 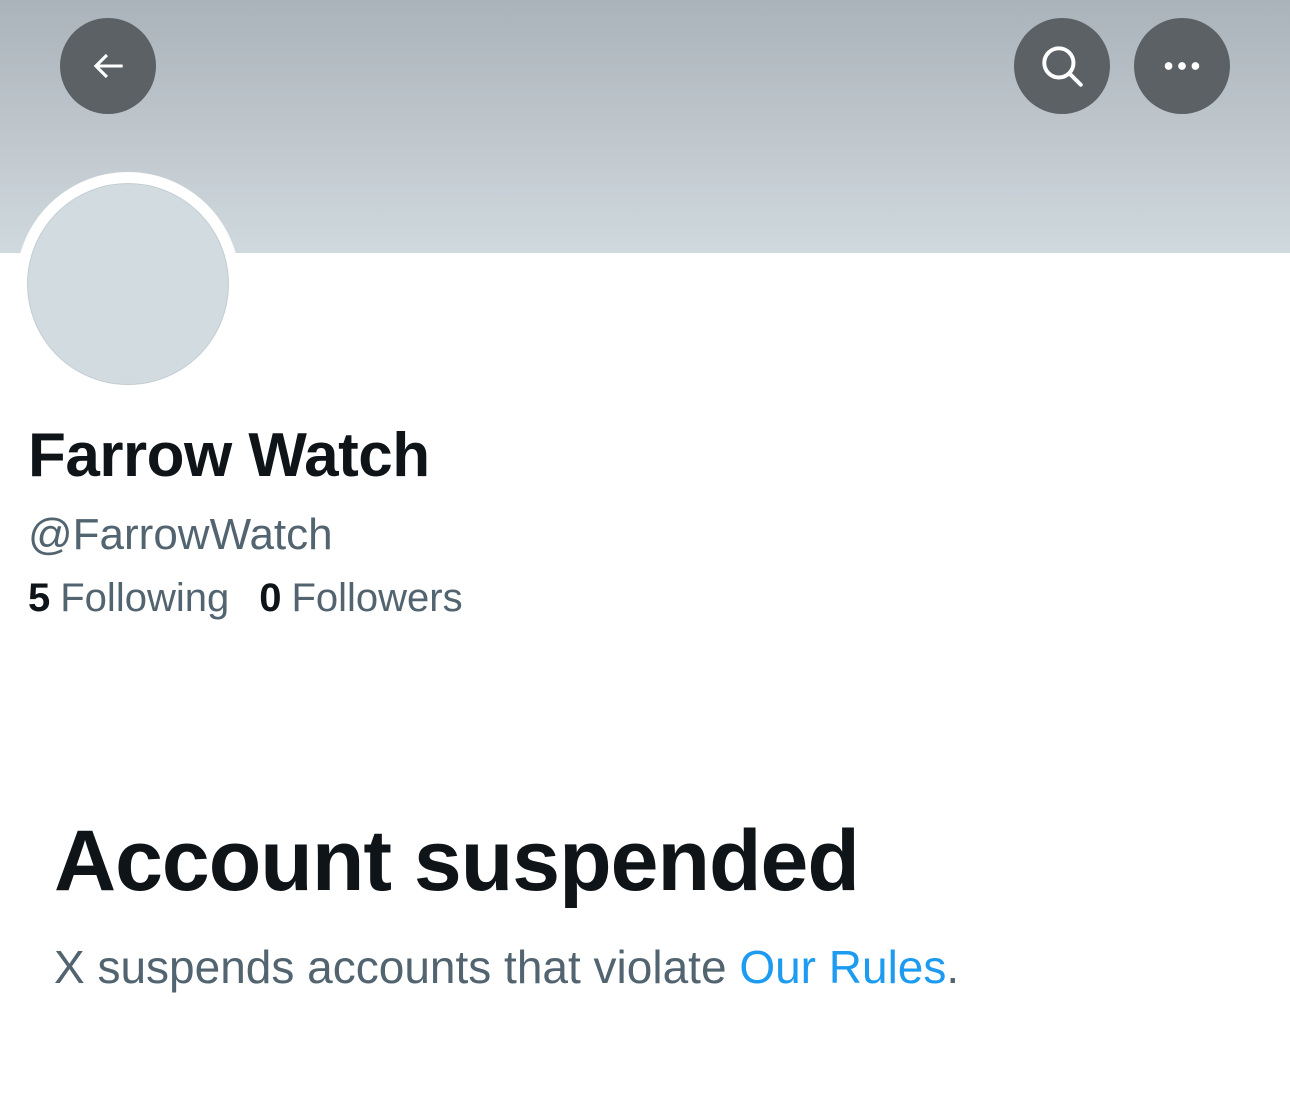 I want to click on back-button, so click(x=108, y=66).